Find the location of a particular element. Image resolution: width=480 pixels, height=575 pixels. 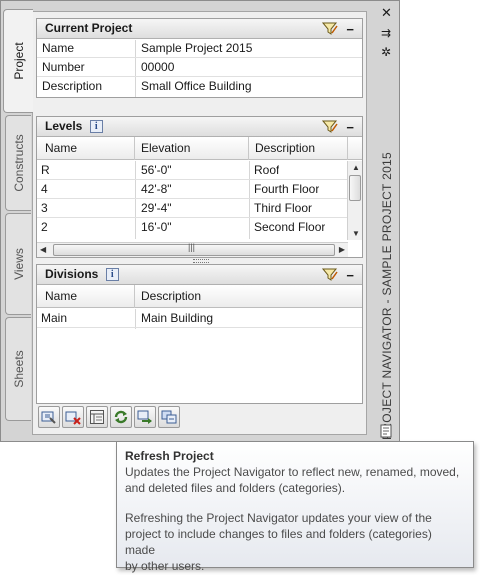

levels-vertical-scrollbar: ▲ ▼ is located at coordinates (354, 200).